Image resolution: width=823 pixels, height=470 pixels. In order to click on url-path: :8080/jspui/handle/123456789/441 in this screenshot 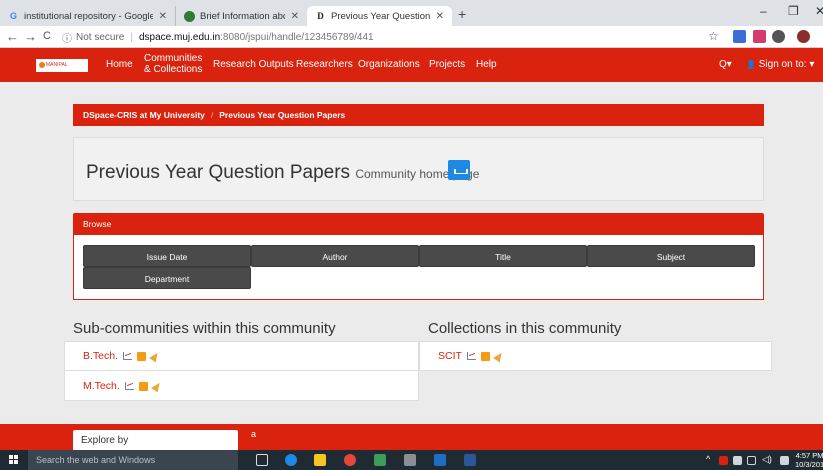, I will do `click(297, 37)`.